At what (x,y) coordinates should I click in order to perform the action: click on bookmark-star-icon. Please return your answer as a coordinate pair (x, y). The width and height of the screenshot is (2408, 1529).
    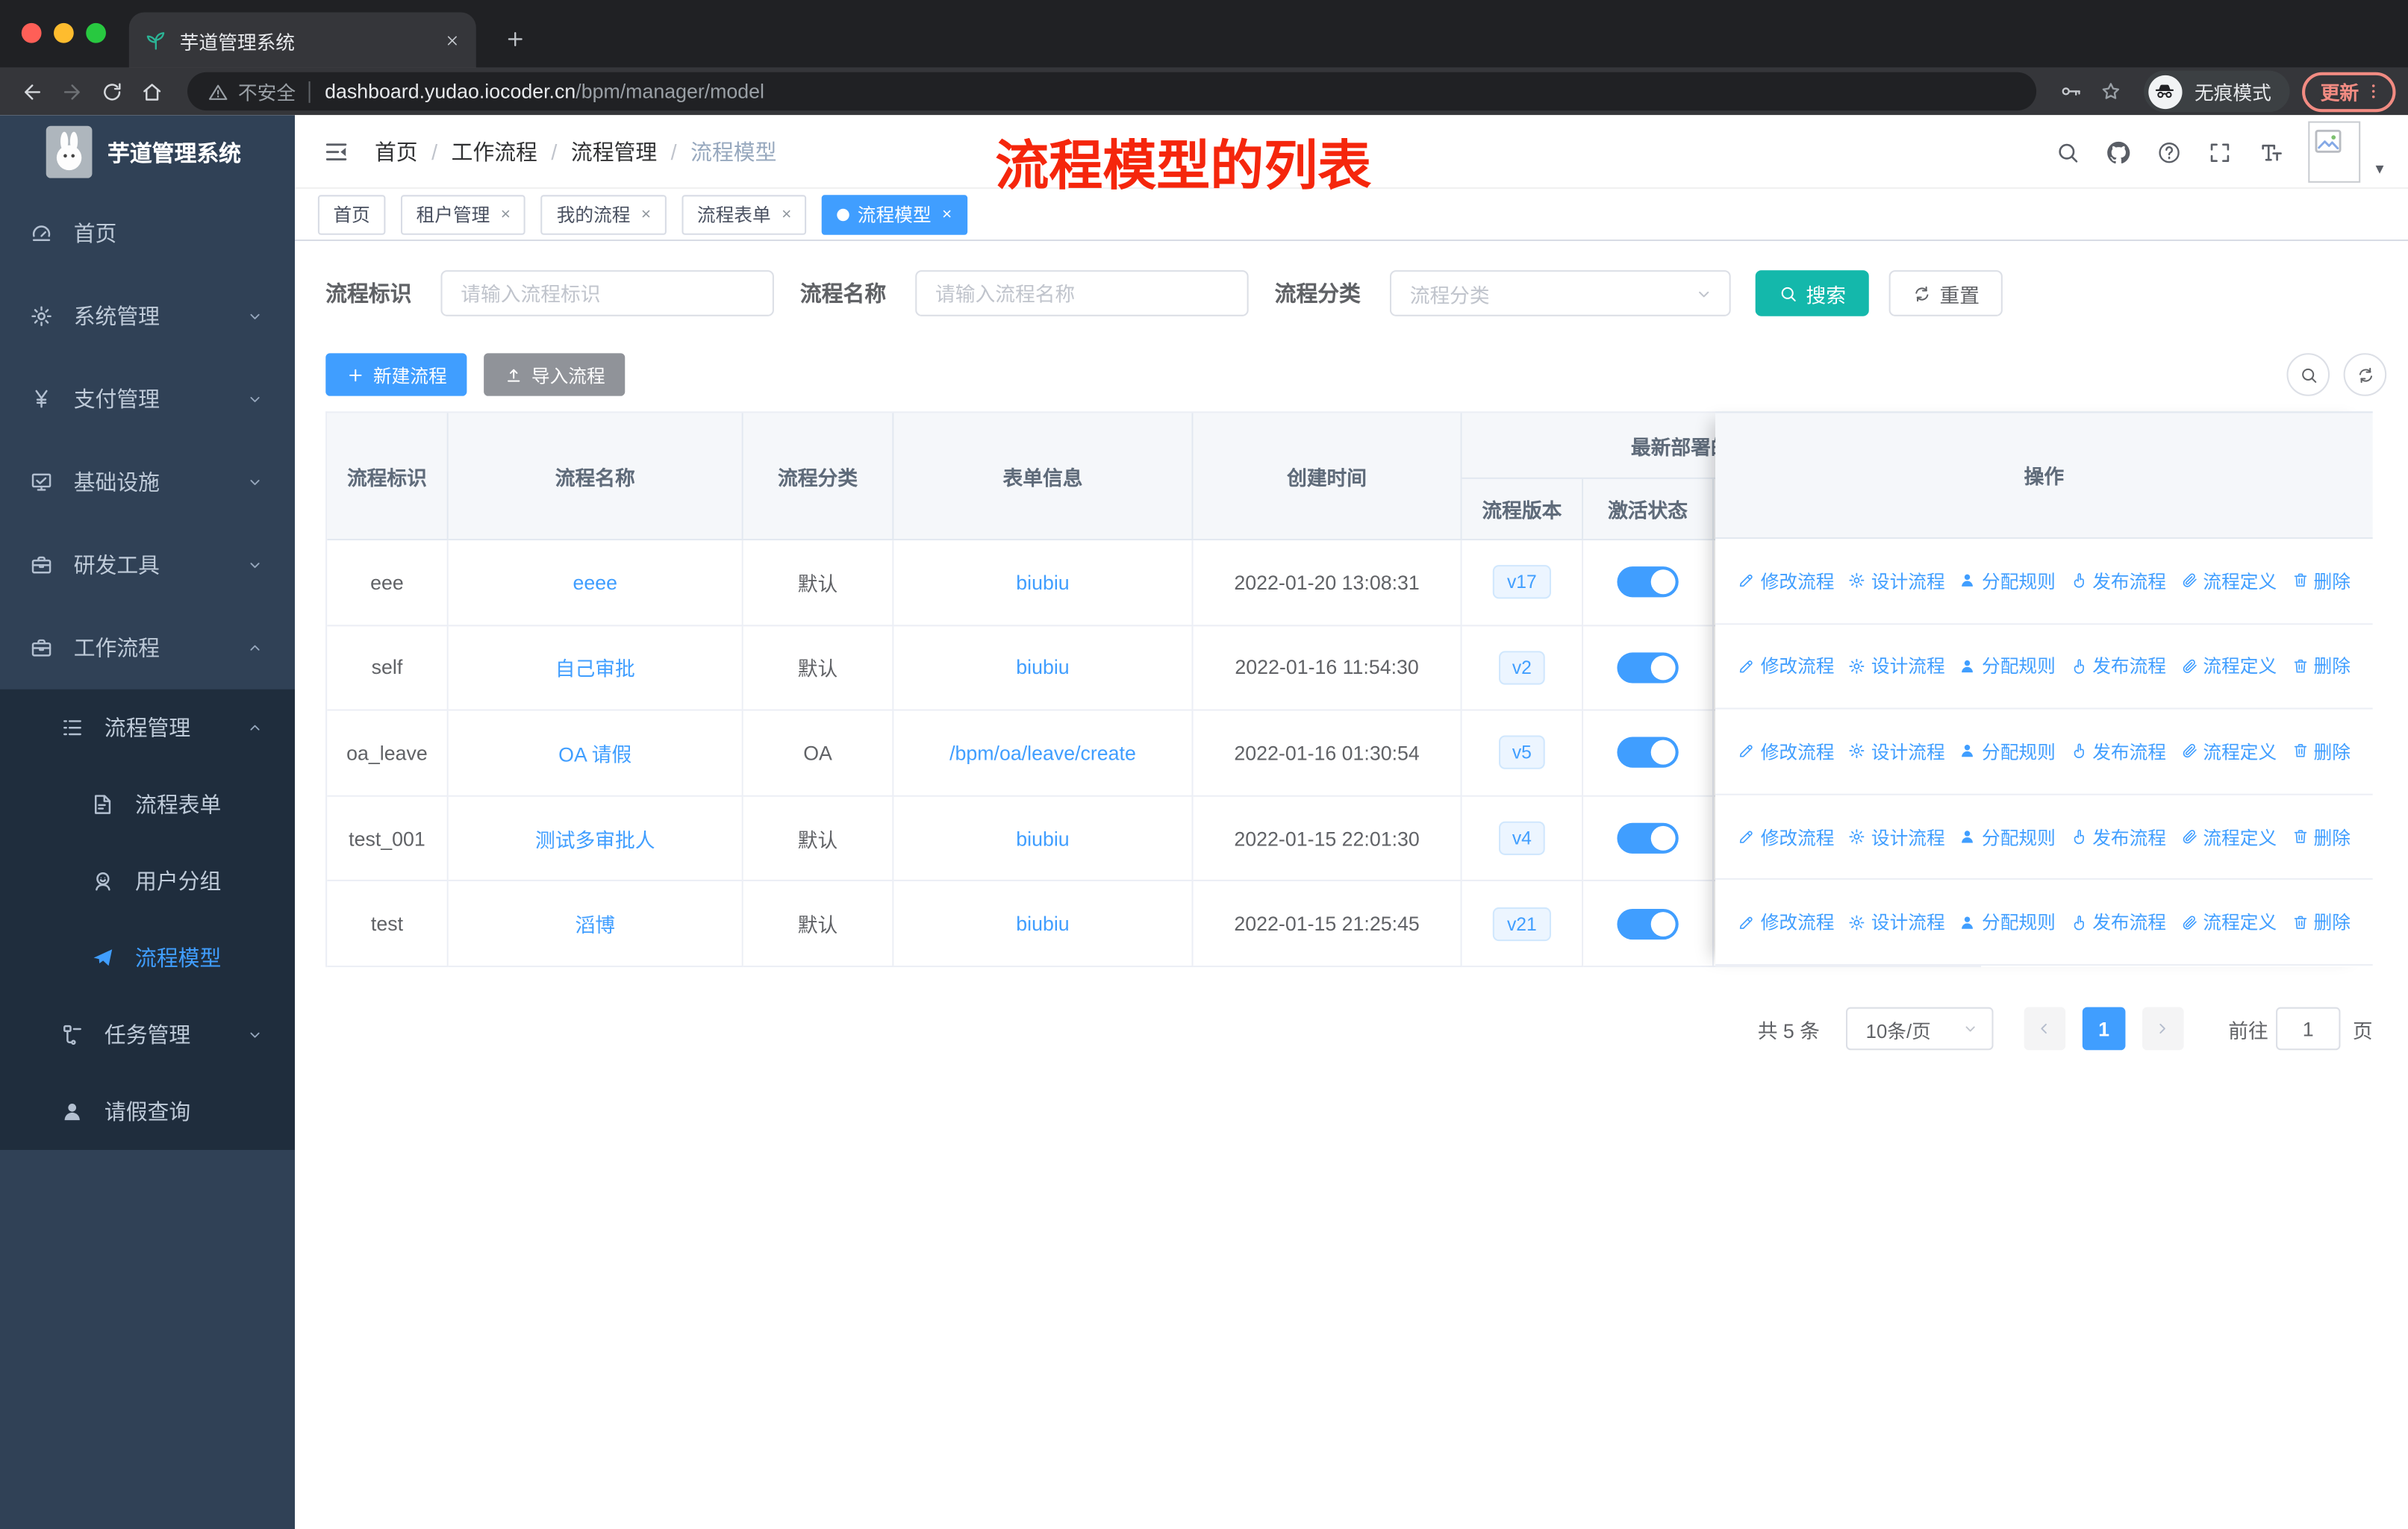
    Looking at the image, I should click on (2111, 91).